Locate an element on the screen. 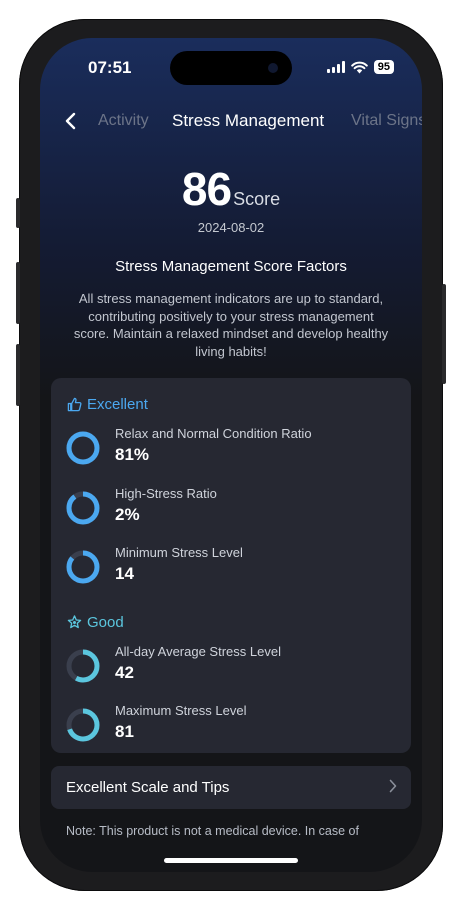 This screenshot has width=462, height=910. scale-and-tips-row: Excellent Scale and Tips is located at coordinates (231, 787).